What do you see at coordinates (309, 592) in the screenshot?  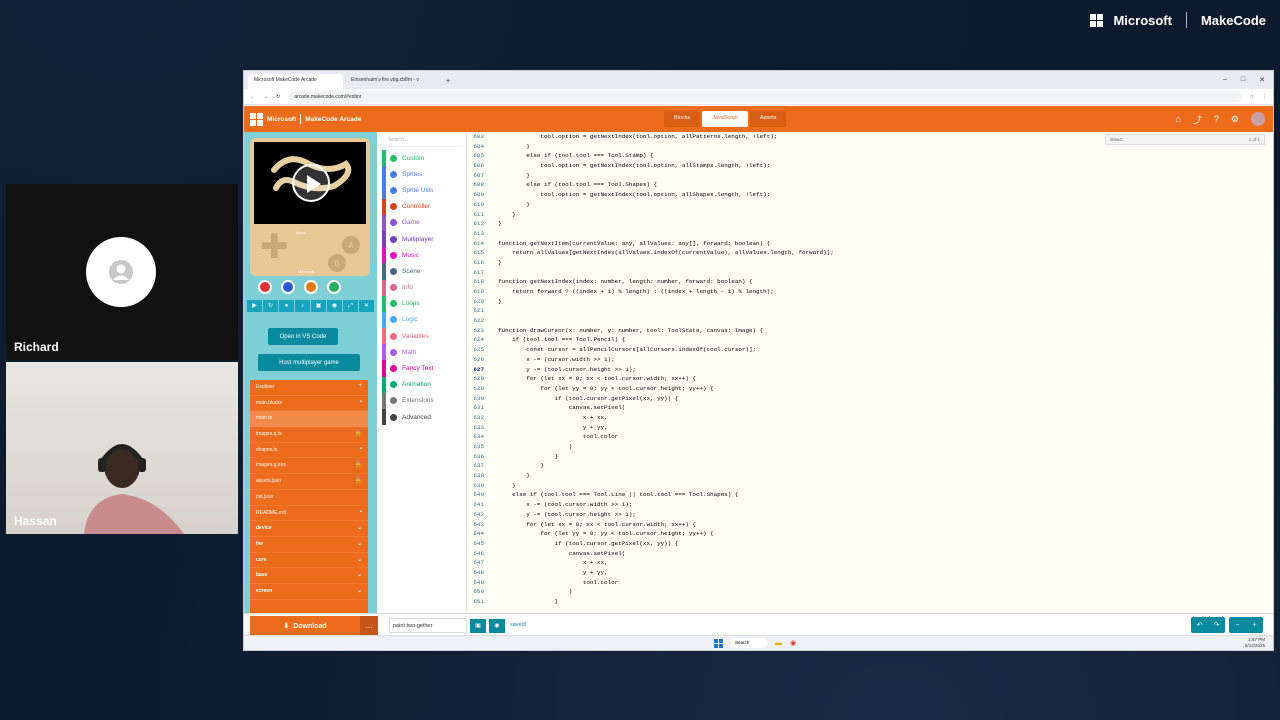 I see `explorer-item: screen ⌄` at bounding box center [309, 592].